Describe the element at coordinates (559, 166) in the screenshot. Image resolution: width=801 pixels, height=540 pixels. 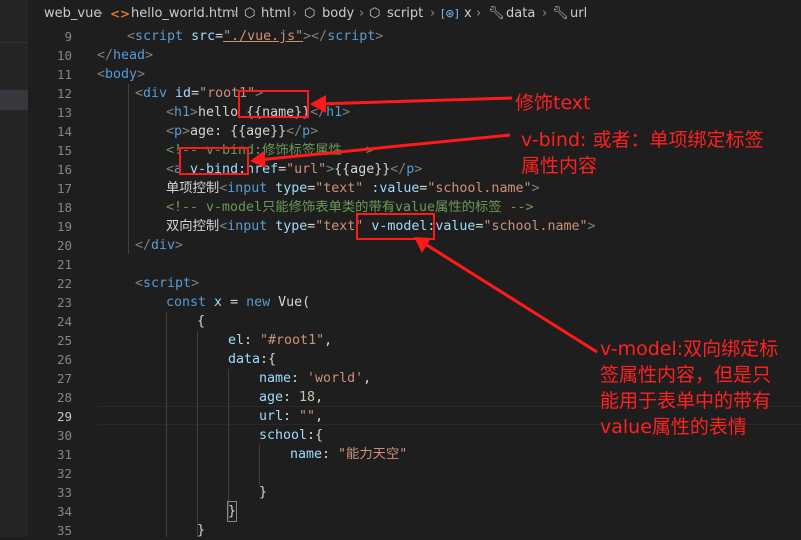
I see `annotation-vbind-line: 属性内容` at that location.